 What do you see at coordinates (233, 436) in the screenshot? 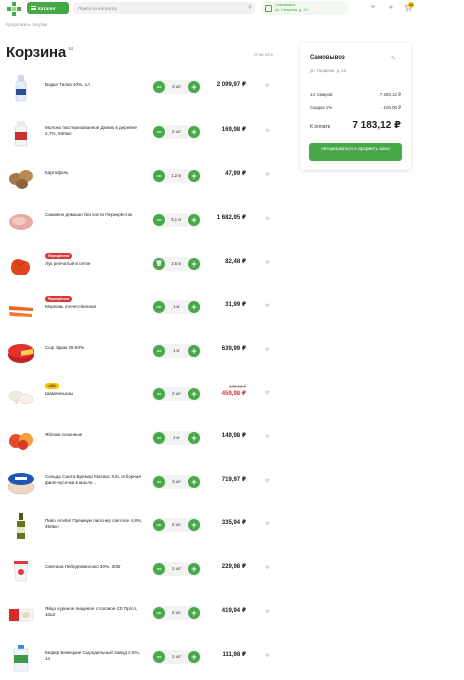
I see `item-price: 149,98 ₽` at bounding box center [233, 436].